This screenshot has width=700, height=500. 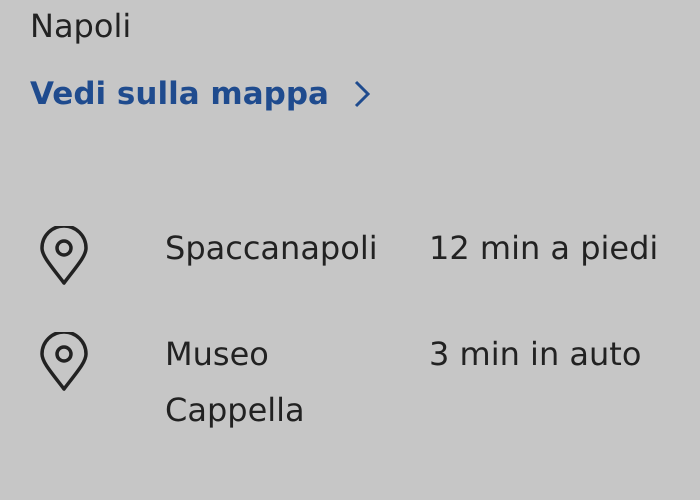 What do you see at coordinates (235, 382) in the screenshot?
I see `place-name: Museo Cappella` at bounding box center [235, 382].